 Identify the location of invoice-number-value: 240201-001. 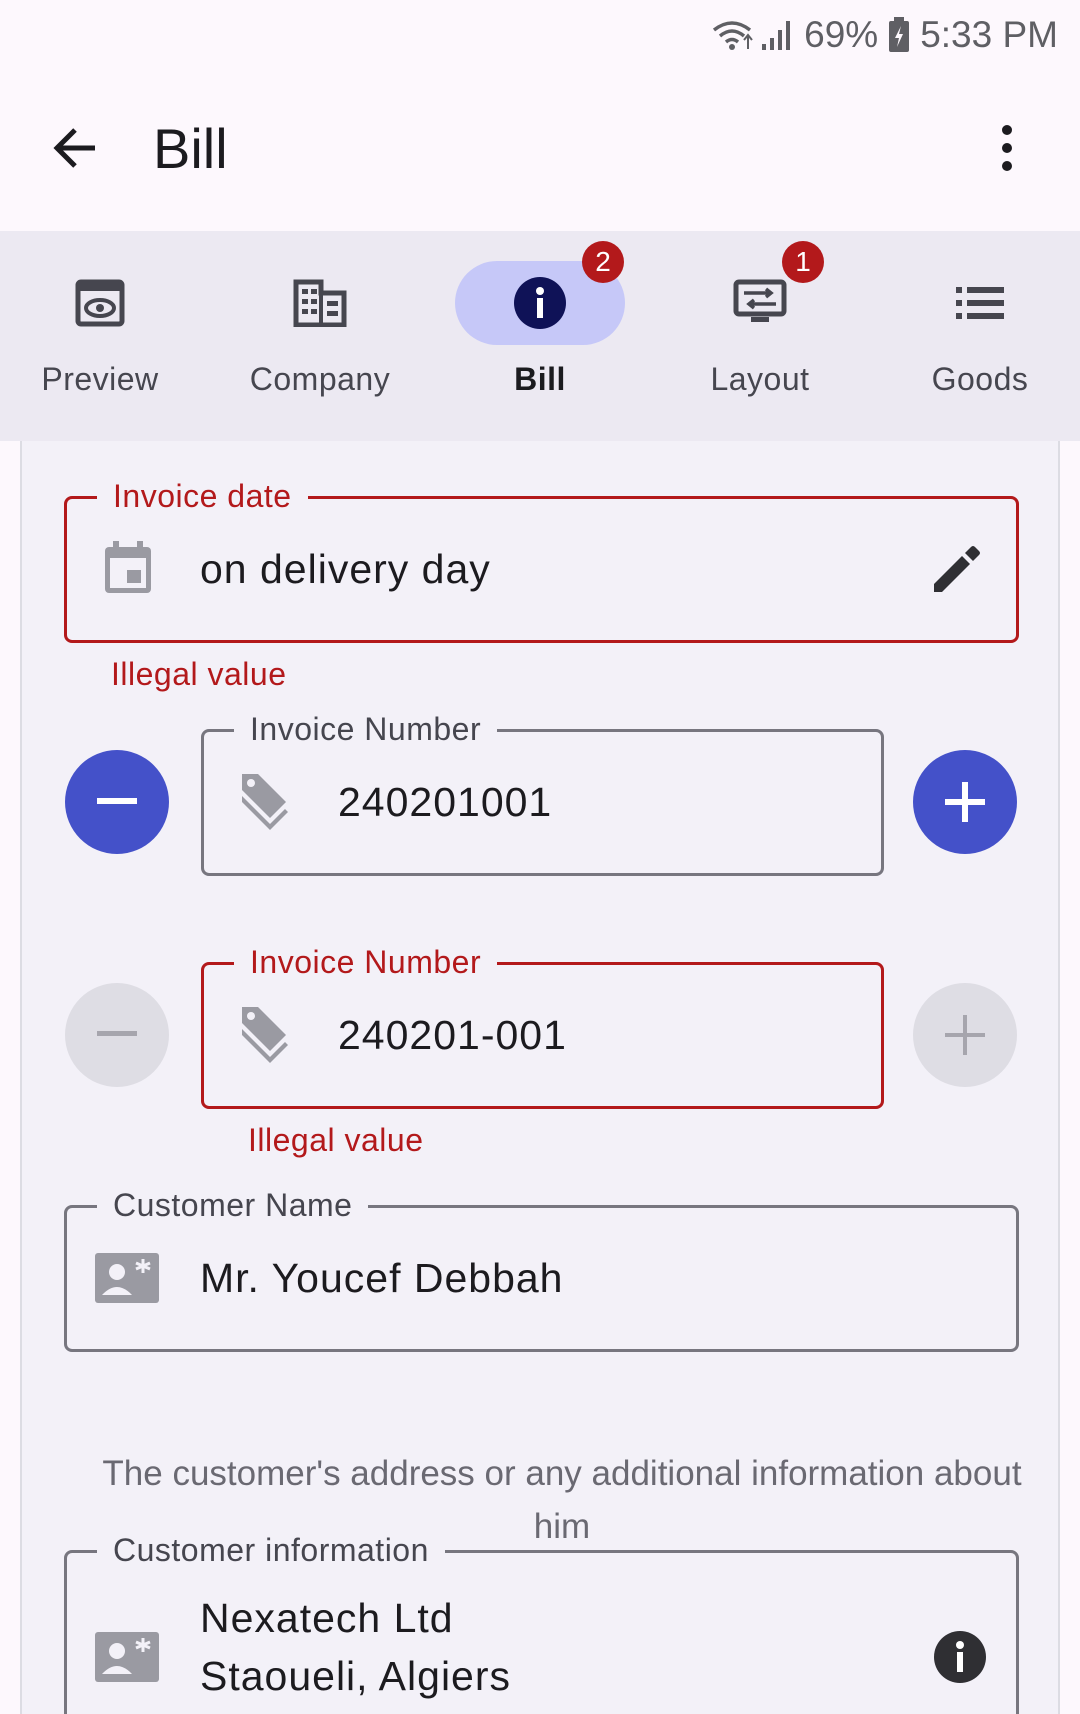
(452, 1035).